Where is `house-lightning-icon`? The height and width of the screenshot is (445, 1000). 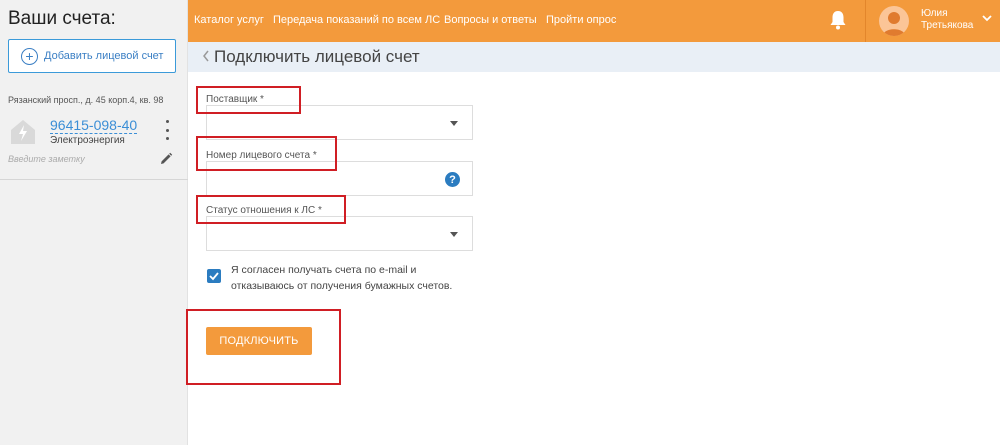 house-lightning-icon is located at coordinates (23, 132).